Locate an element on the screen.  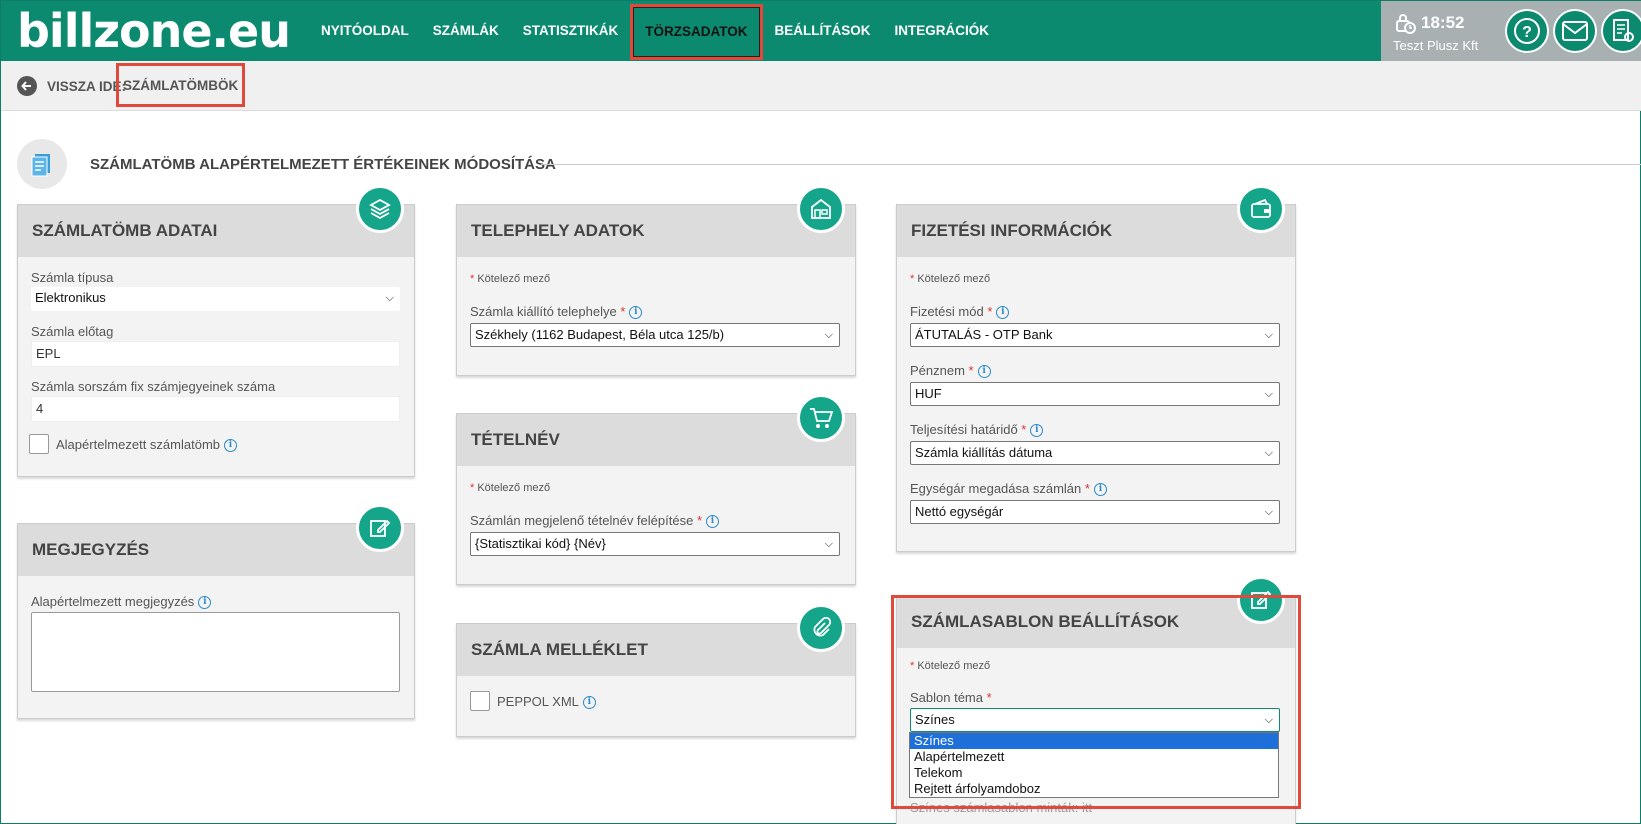
edit-note-icon is located at coordinates (380, 528).